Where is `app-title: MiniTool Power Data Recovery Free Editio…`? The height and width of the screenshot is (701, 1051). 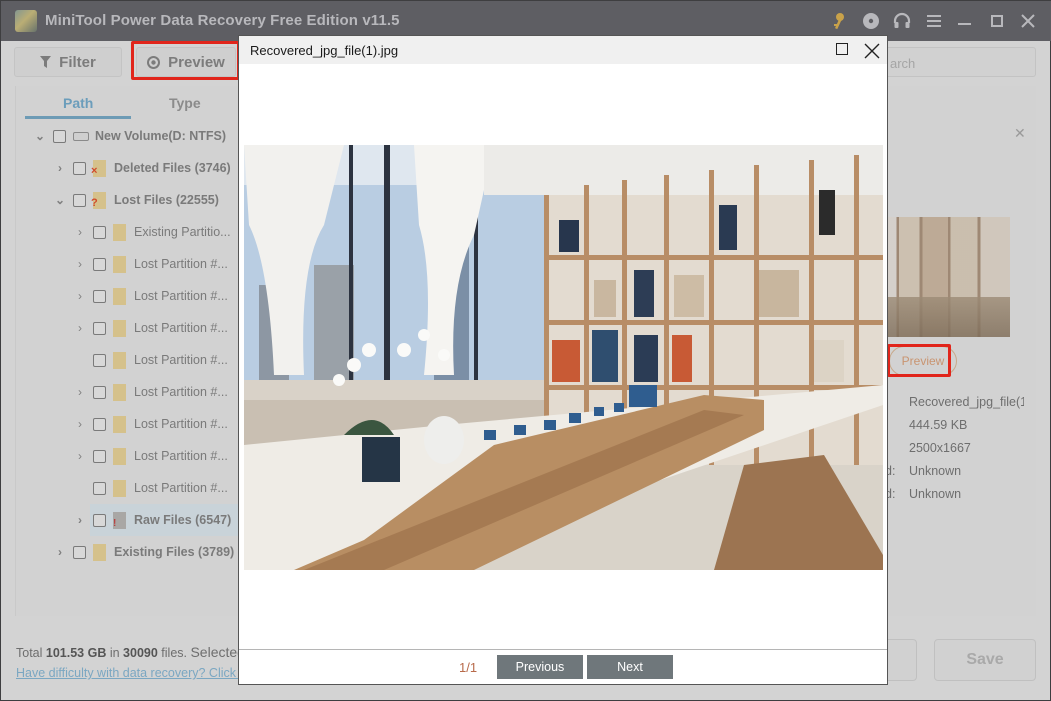
app-title: MiniTool Power Data Recovery Free Editio… is located at coordinates (222, 20).